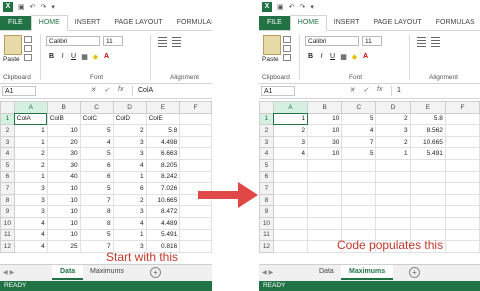 The height and width of the screenshot is (291, 480). Describe the element at coordinates (7, 188) in the screenshot. I see `row-header: 7` at that location.